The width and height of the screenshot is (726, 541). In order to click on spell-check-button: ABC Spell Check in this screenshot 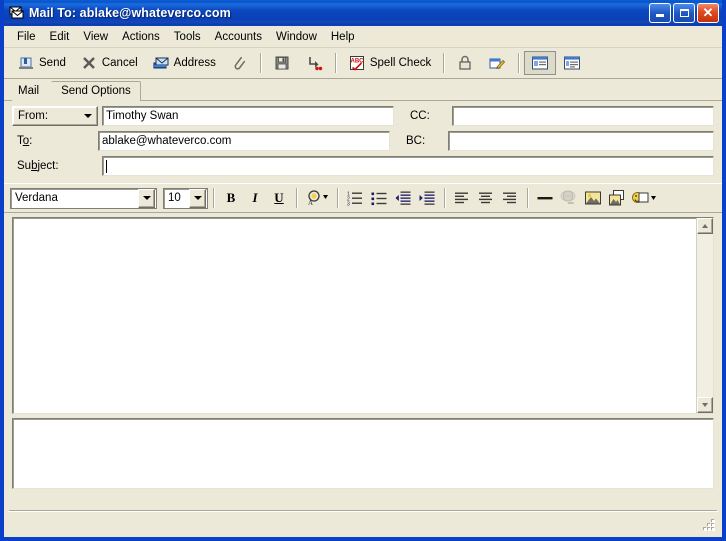, I will do `click(389, 63)`.